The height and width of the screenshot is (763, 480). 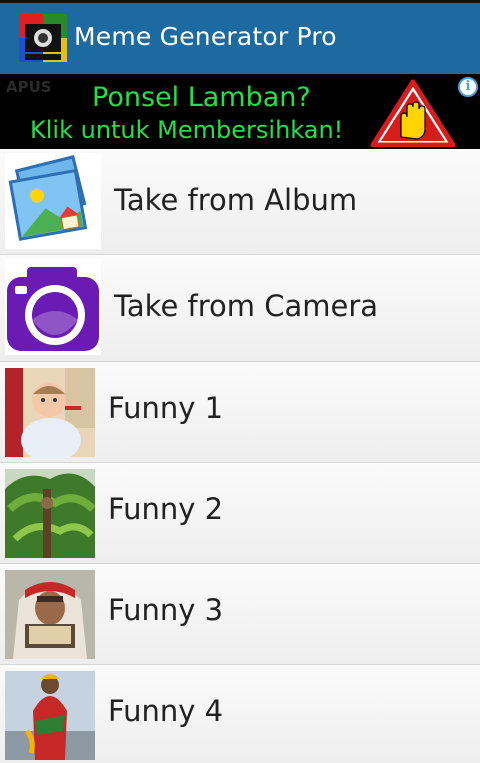 What do you see at coordinates (236, 200) in the screenshot?
I see `list-item-label: Take from Album` at bounding box center [236, 200].